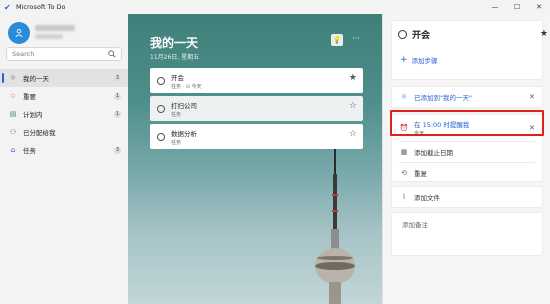  Describe the element at coordinates (532, 97) in the screenshot. I see `remove-icon: ✕` at that location.